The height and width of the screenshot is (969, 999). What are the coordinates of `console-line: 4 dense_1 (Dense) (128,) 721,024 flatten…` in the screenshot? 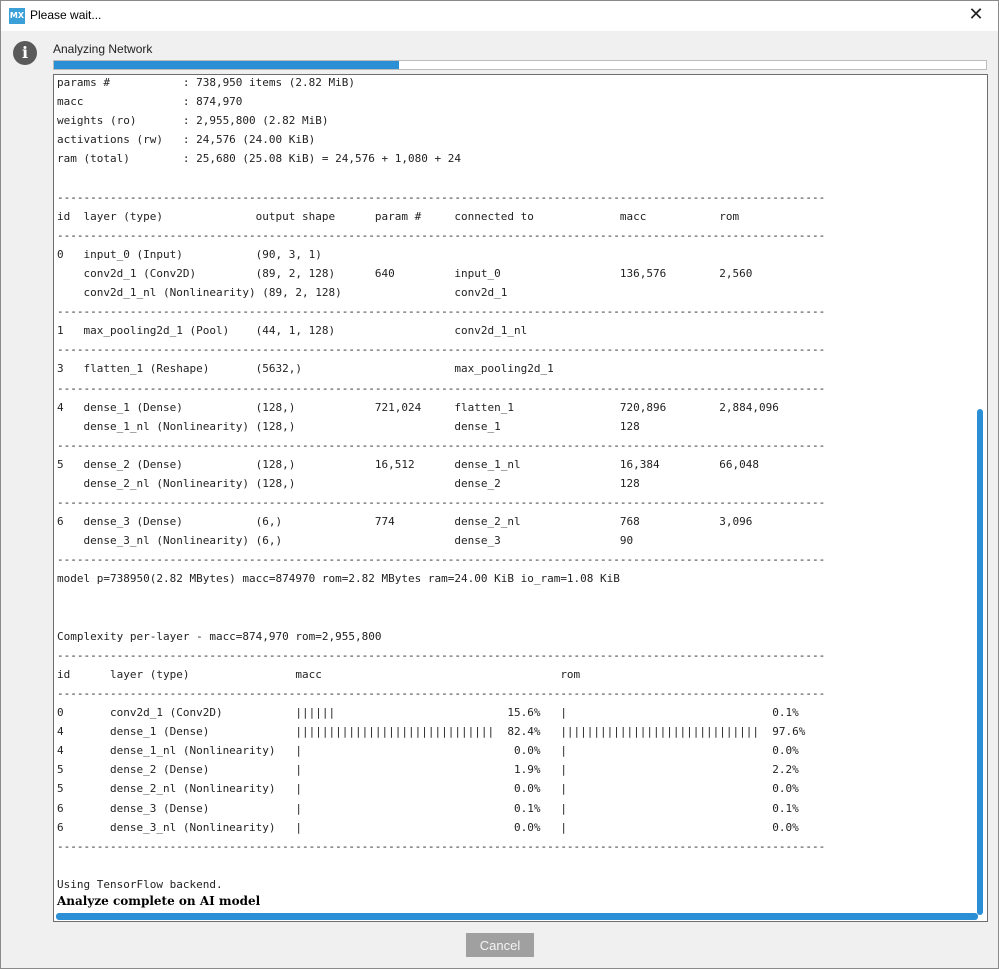 It's located at (418, 407).